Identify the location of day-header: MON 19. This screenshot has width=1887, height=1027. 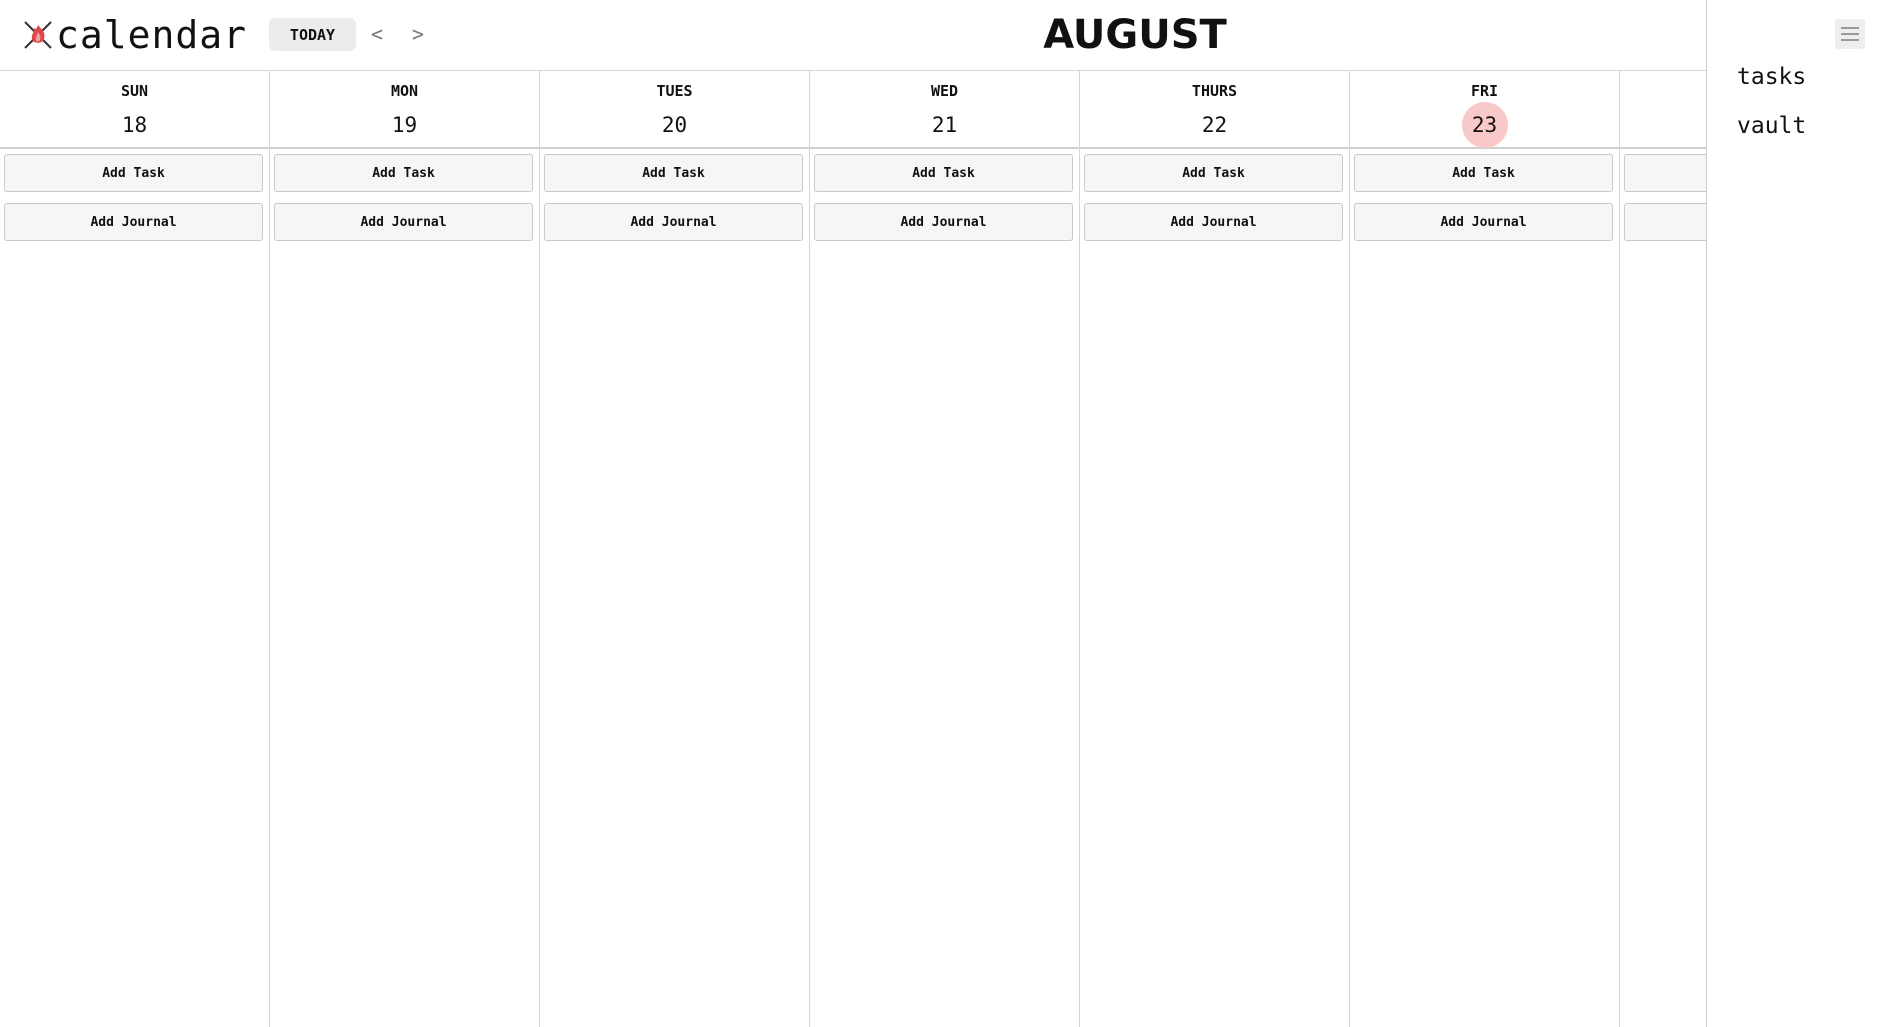
(404, 110).